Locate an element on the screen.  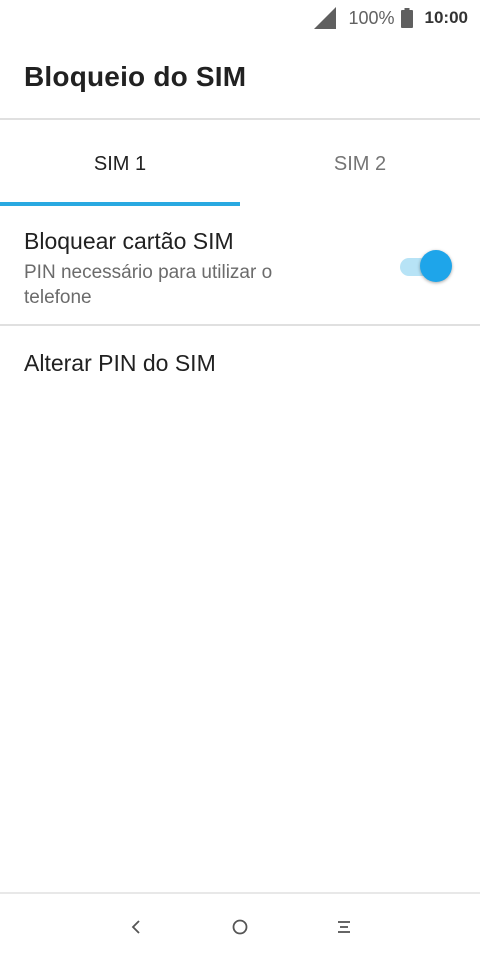
back-button is located at coordinates (136, 927).